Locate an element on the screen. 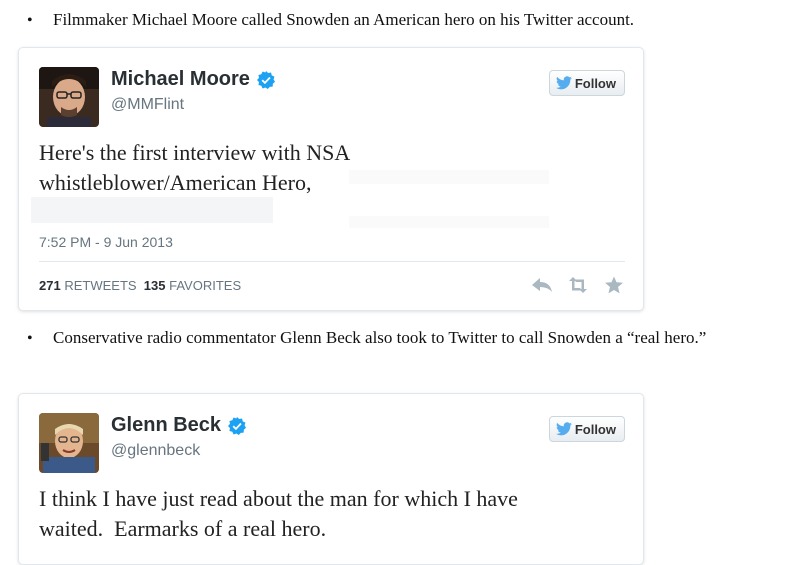 The image size is (795, 565). tweet-stats: 271 RETWEETS 135 FAVORITES is located at coordinates (140, 285).